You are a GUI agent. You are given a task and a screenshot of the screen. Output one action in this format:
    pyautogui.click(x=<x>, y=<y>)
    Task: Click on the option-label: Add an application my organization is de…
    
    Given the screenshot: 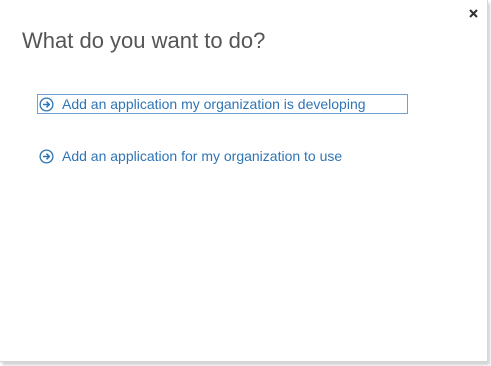 What is the action you would take?
    pyautogui.click(x=214, y=104)
    